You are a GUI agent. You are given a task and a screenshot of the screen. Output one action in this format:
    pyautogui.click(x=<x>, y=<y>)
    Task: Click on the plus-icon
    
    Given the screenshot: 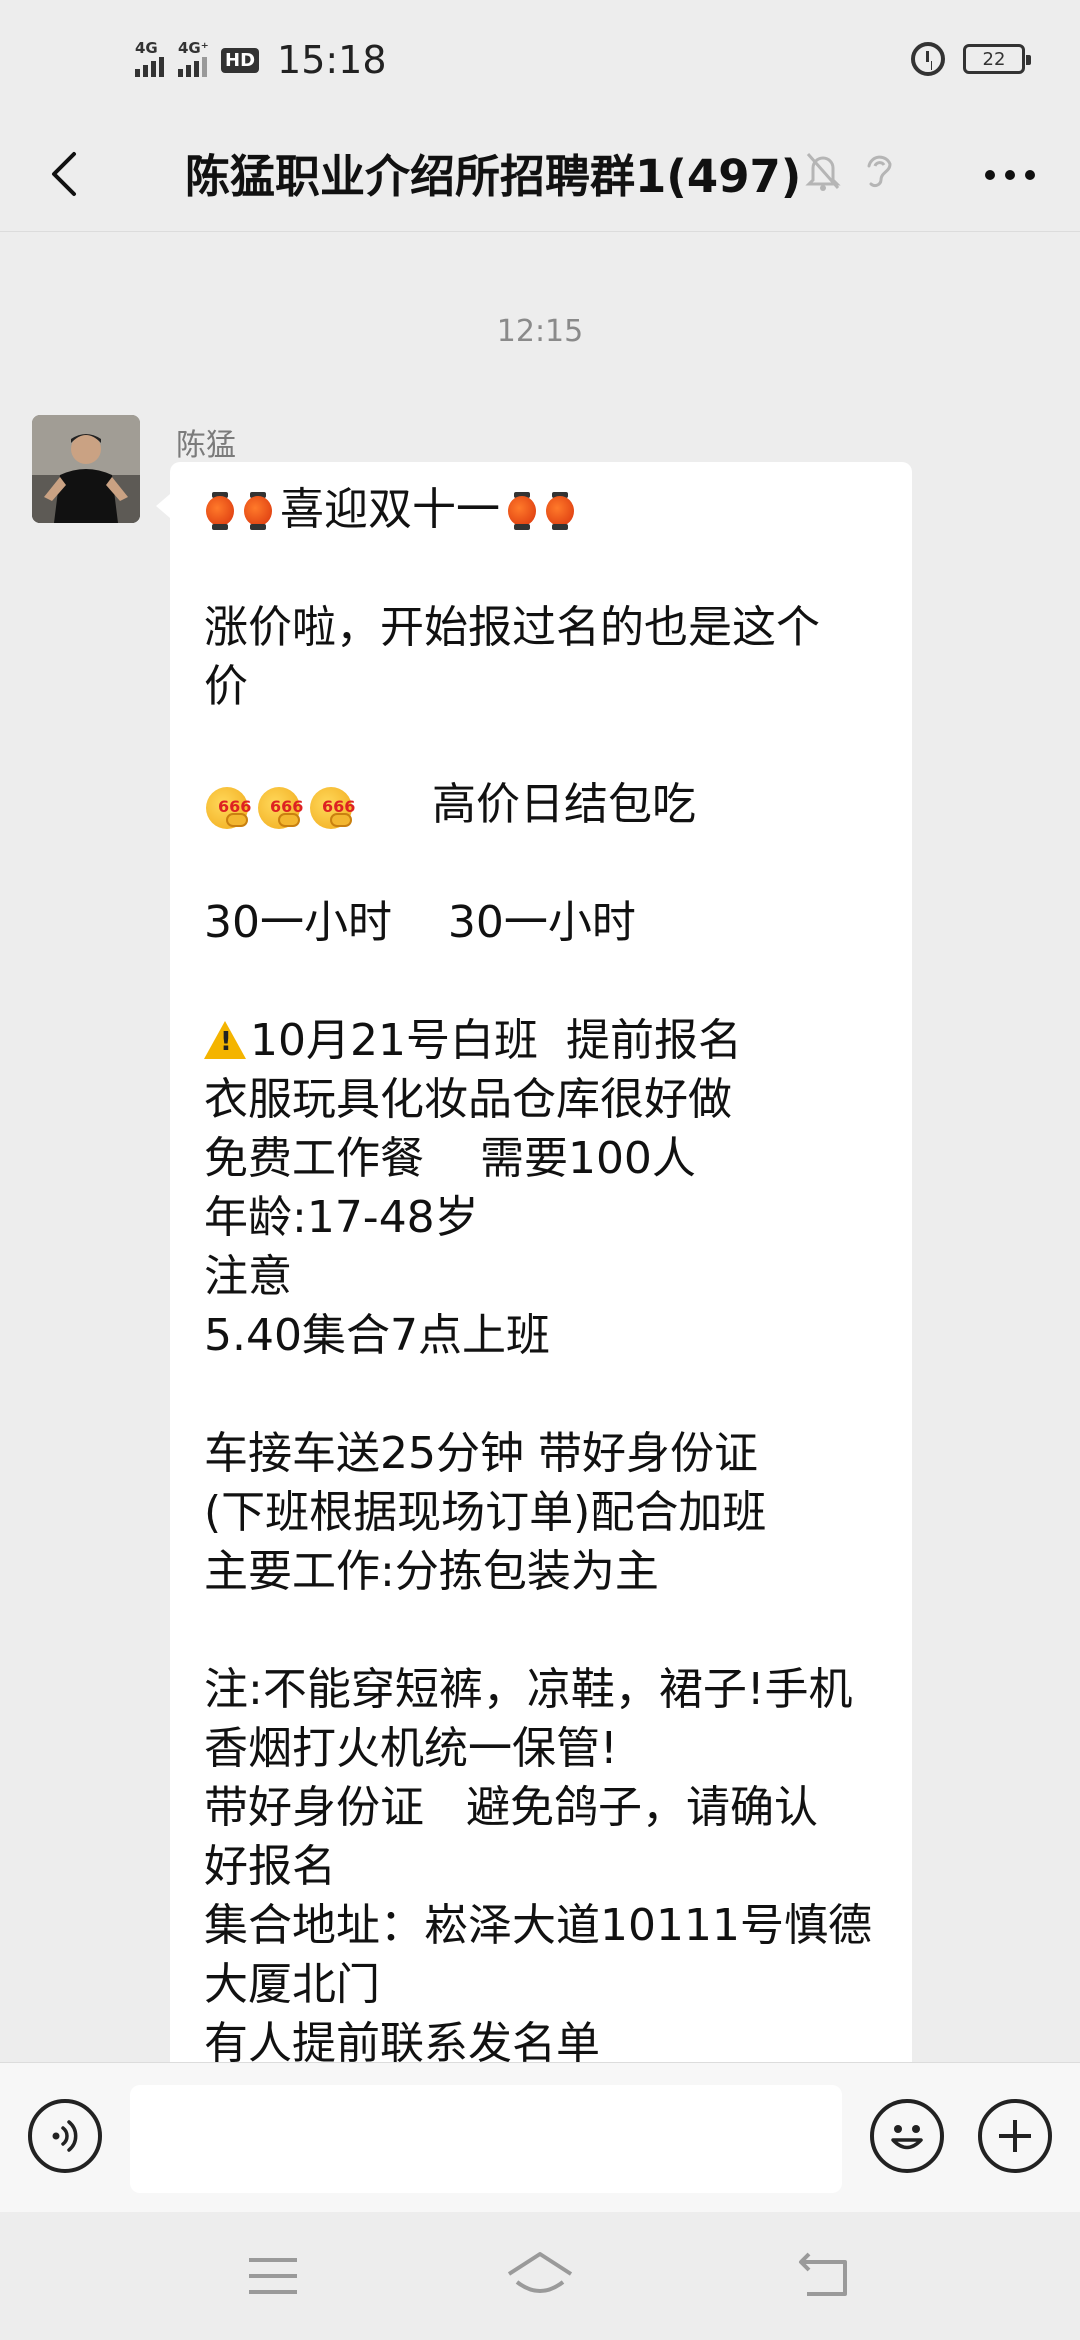 What is the action you would take?
    pyautogui.click(x=1015, y=2136)
    